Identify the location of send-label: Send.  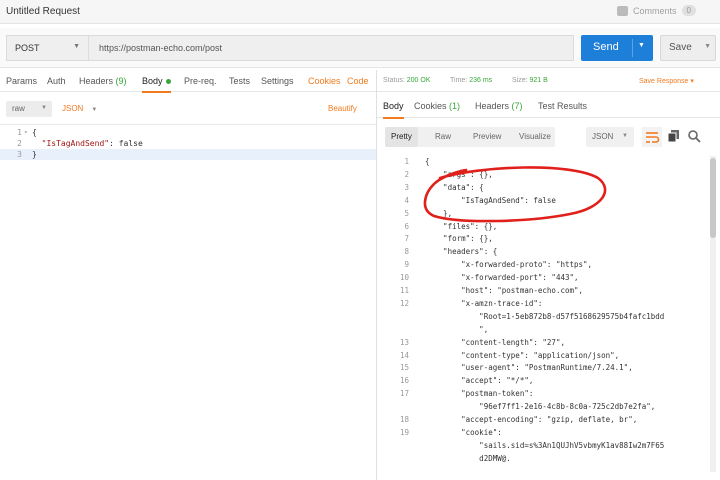
(606, 47).